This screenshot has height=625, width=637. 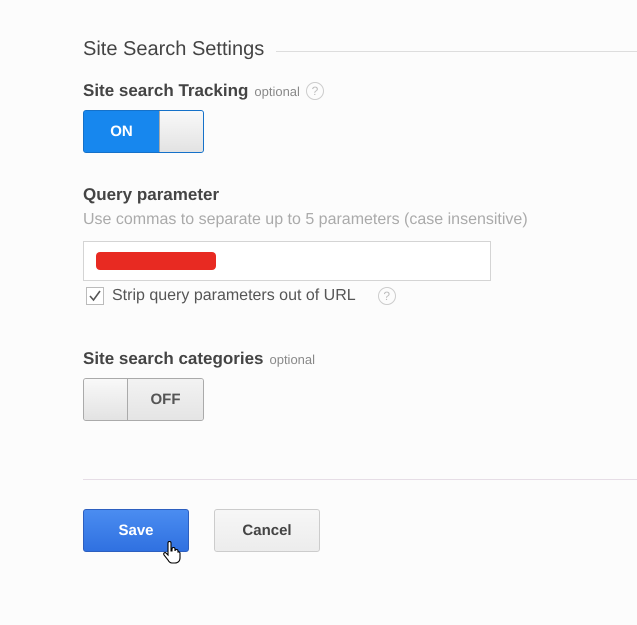 I want to click on hint-text: Use commas to separate up to 5 parameters (case insensitive), so click(x=306, y=220).